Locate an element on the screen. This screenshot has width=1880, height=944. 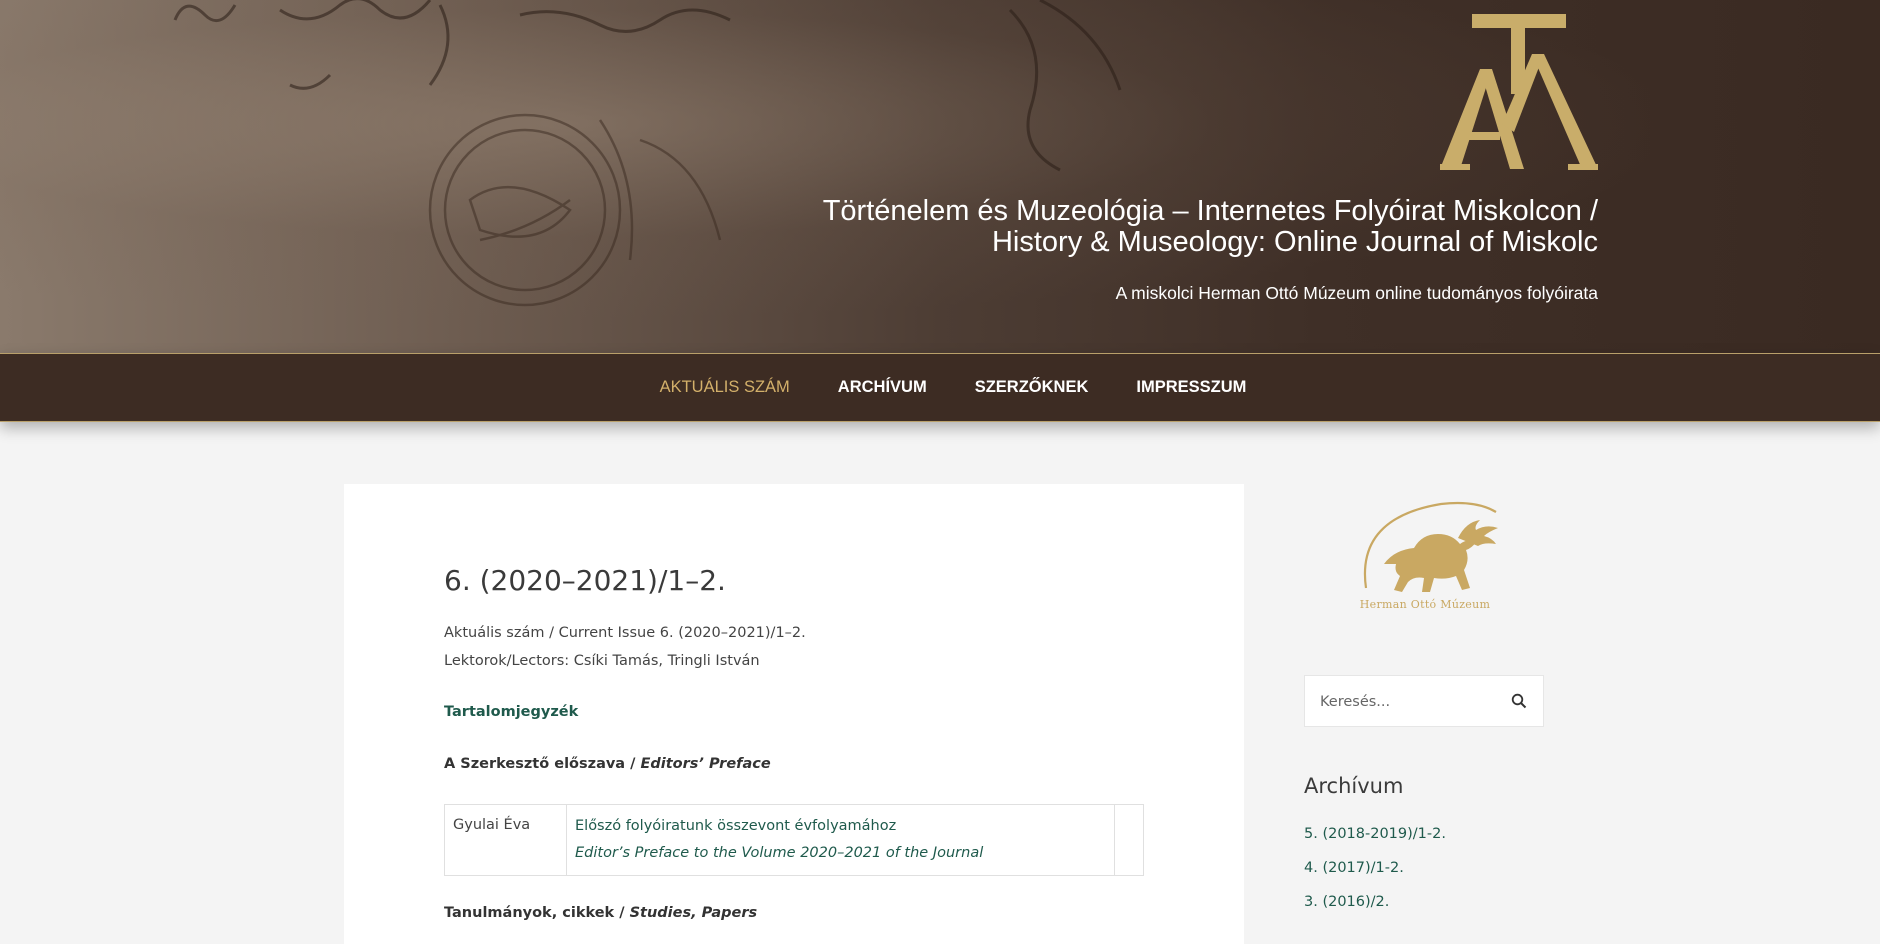
entry-author: Gyulai Éva is located at coordinates (506, 840).